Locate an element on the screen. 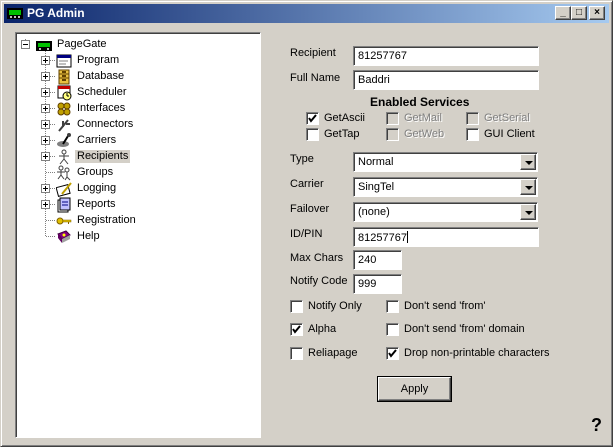  tree-collapse-toggle is located at coordinates (25, 44).